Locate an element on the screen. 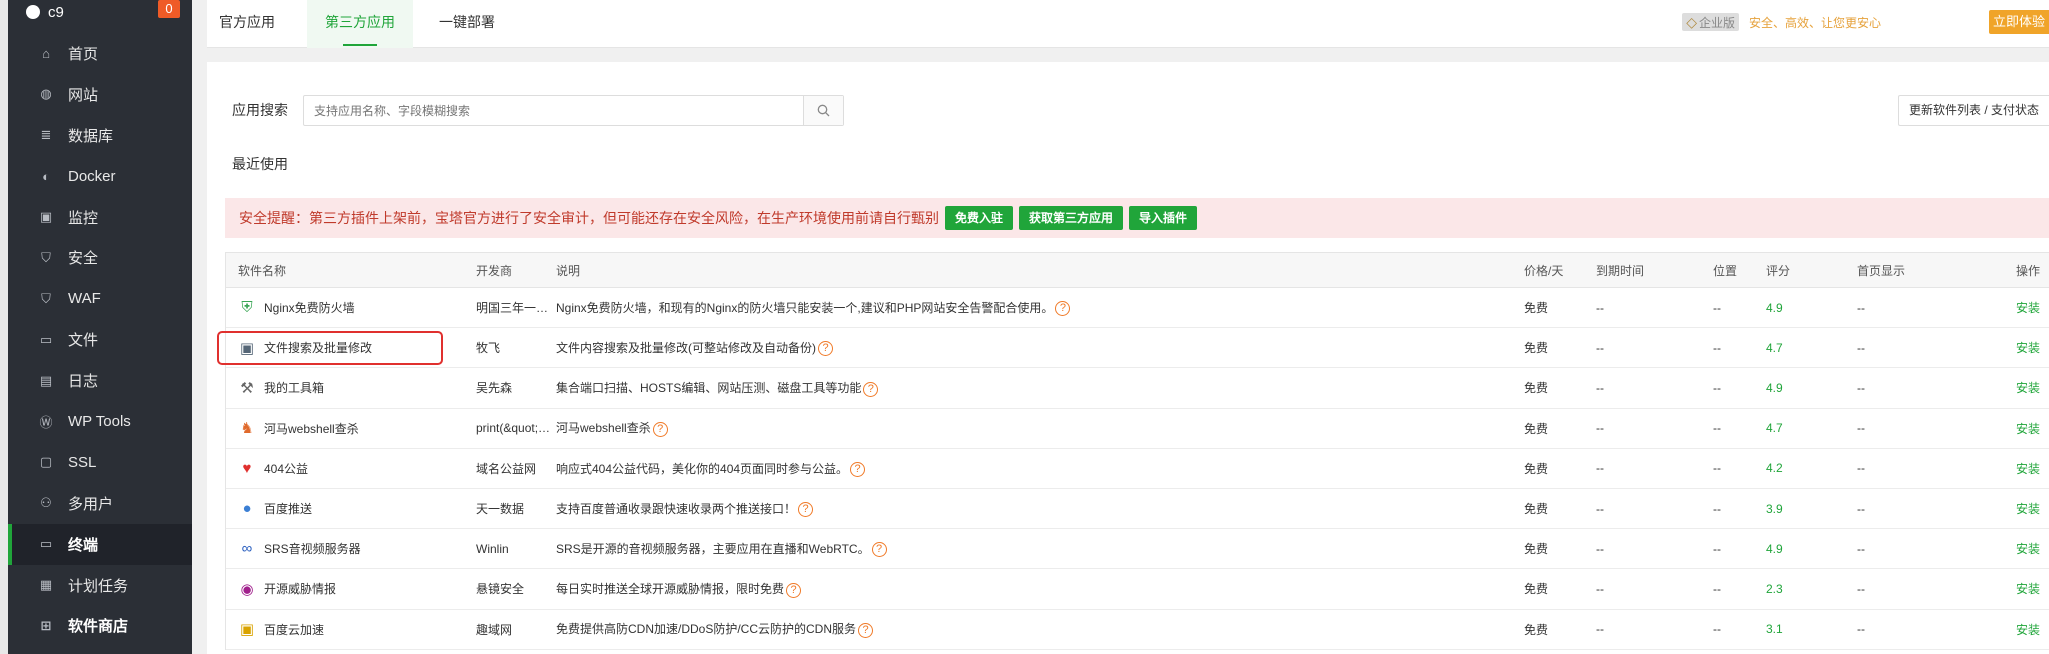  free-join-button: 免费入驻 is located at coordinates (979, 218).